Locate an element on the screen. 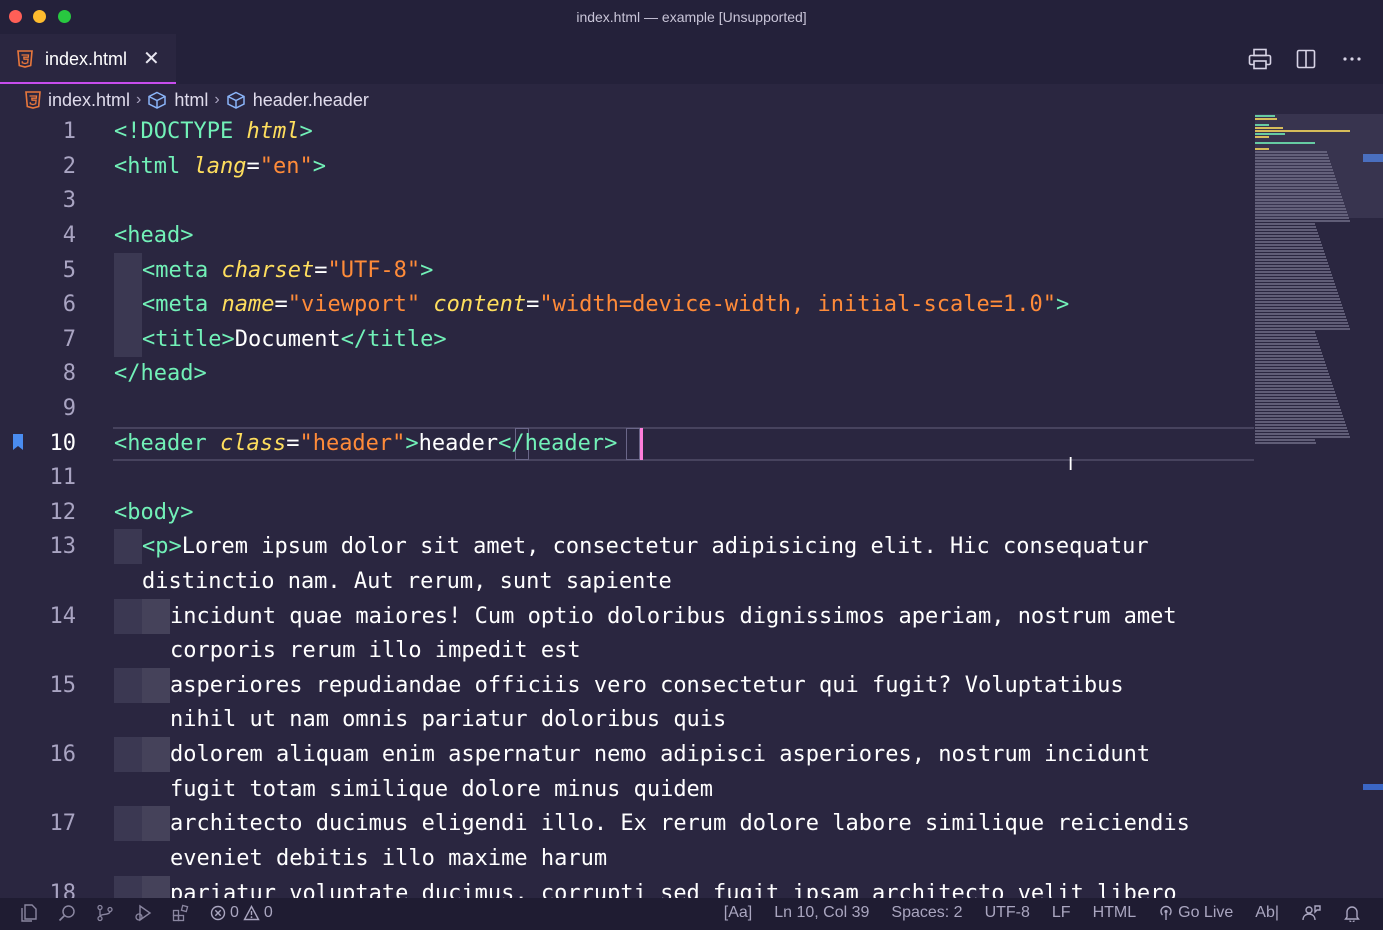 This screenshot has height=930, width=1383. encoding-setting: UTF-8 is located at coordinates (1007, 913).